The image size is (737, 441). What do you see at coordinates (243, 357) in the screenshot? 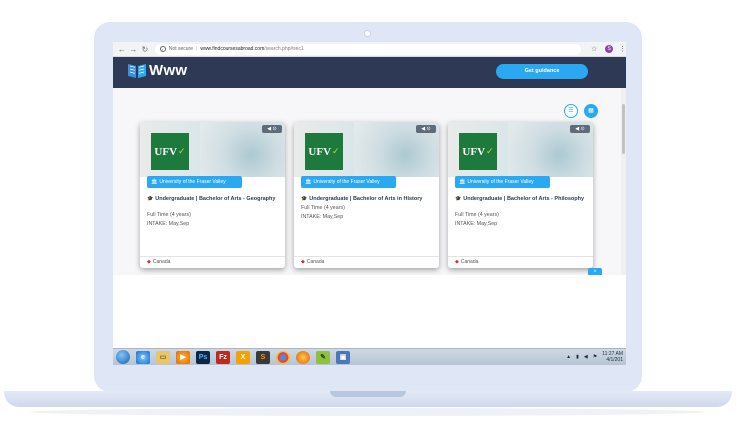
I see `xampp-icon: X` at bounding box center [243, 357].